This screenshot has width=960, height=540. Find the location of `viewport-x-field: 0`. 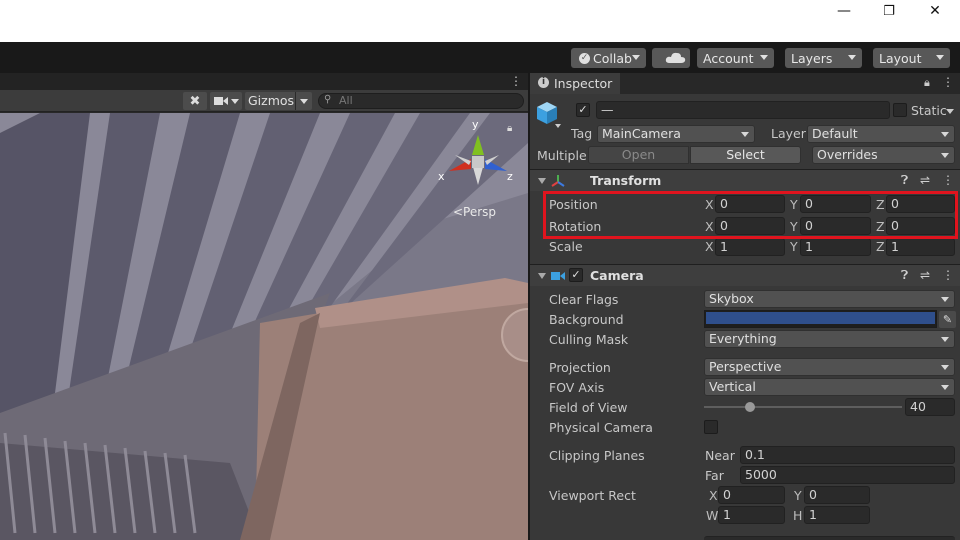

viewport-x-field: 0 is located at coordinates (751, 495).